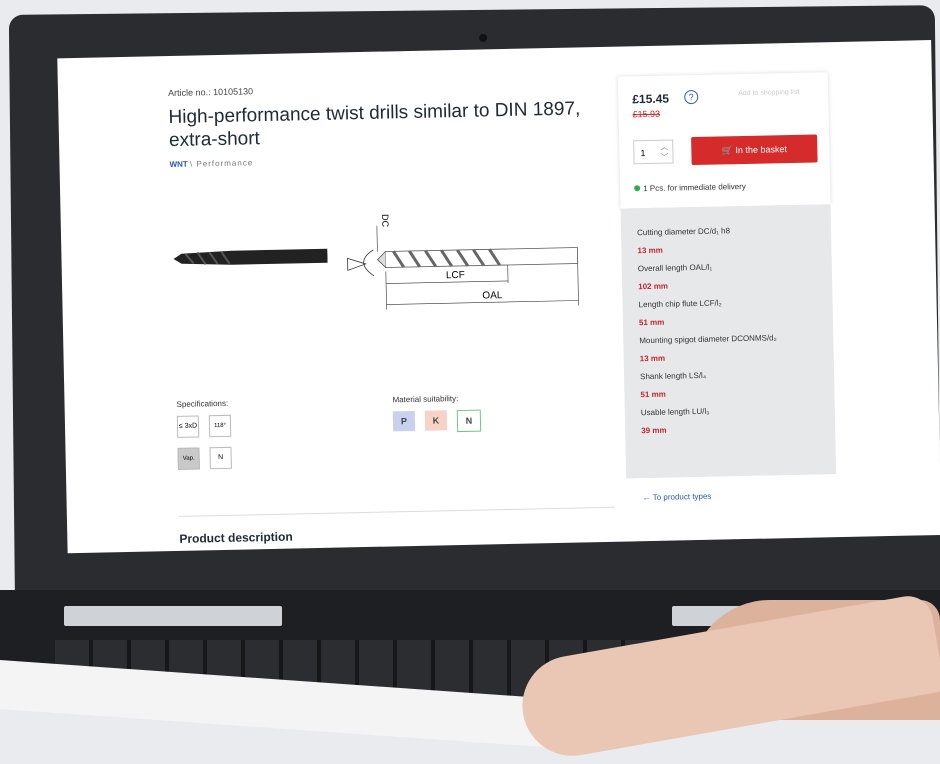 The width and height of the screenshot is (940, 764). What do you see at coordinates (202, 404) in the screenshot?
I see `specifications-label: Specifications:` at bounding box center [202, 404].